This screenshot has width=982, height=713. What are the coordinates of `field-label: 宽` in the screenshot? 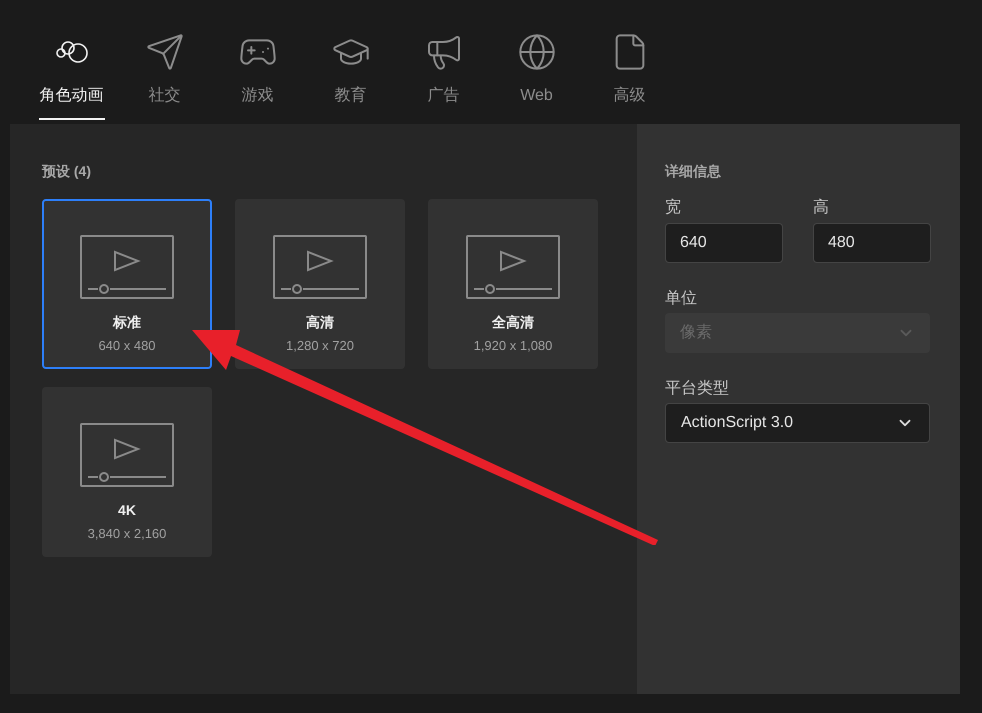 It's located at (673, 208).